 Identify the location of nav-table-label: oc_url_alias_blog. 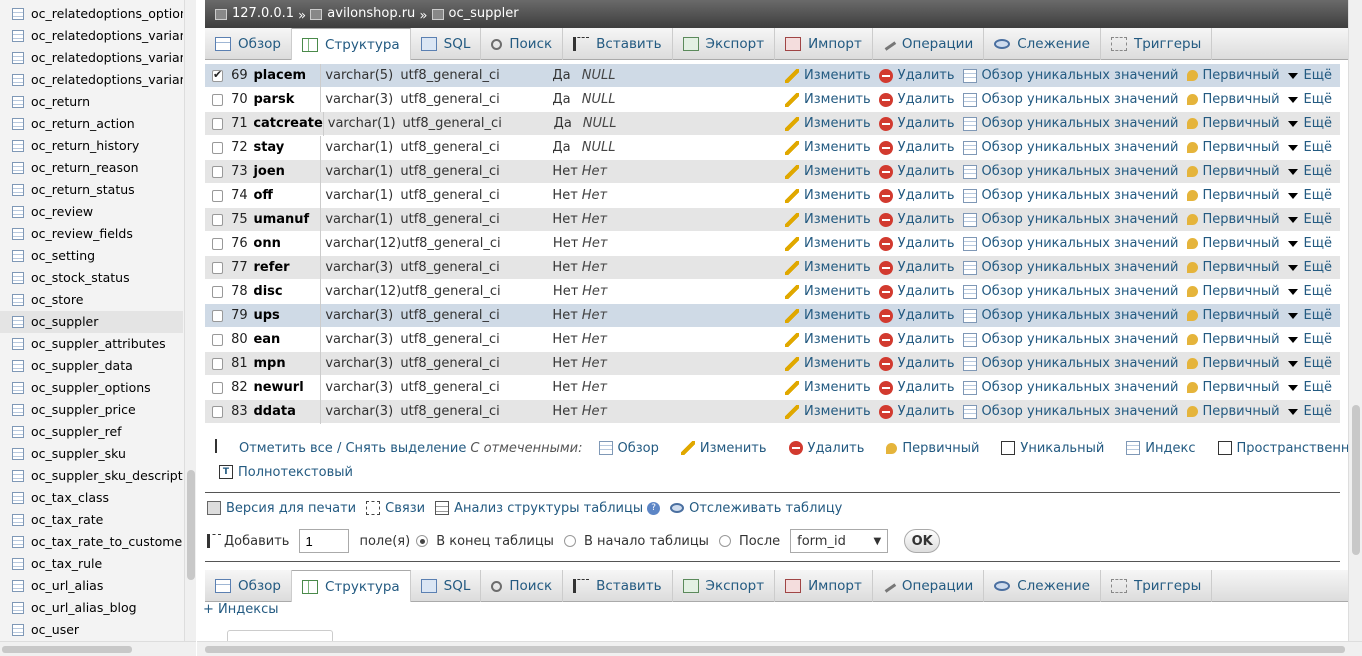
(84, 608).